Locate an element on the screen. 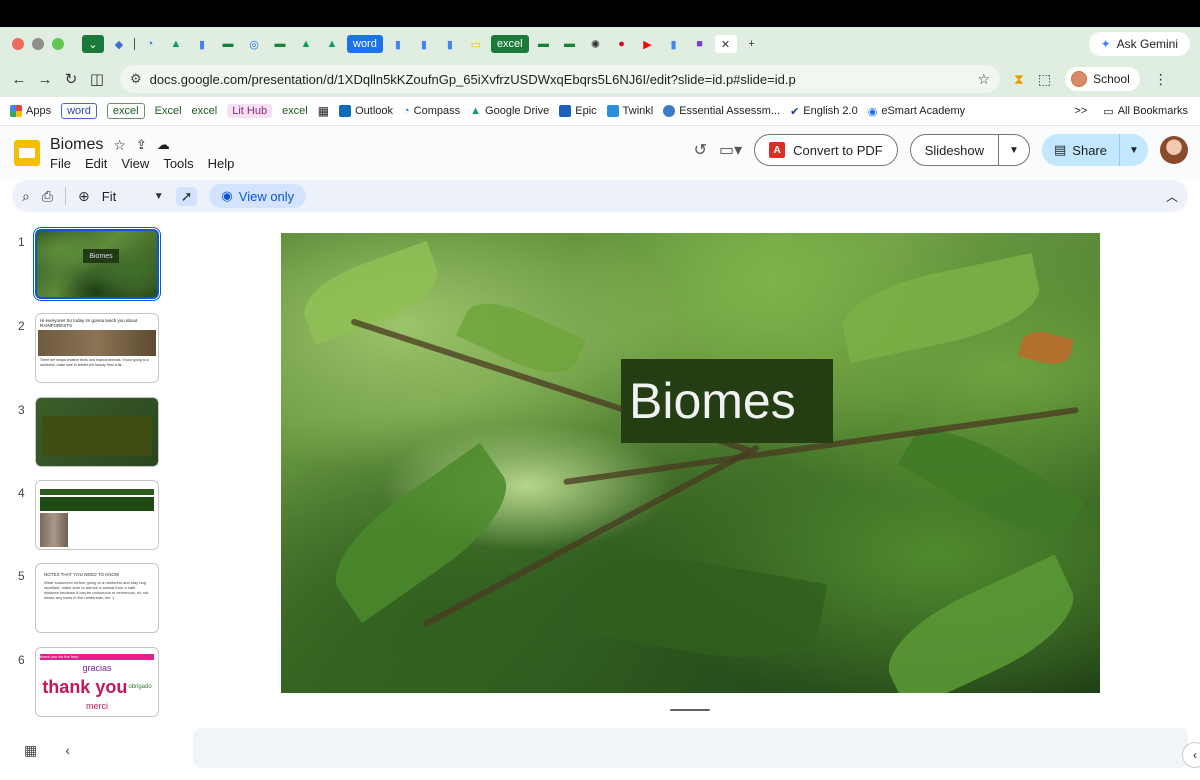  bookmark-outlook: Outlook is located at coordinates (366, 111).